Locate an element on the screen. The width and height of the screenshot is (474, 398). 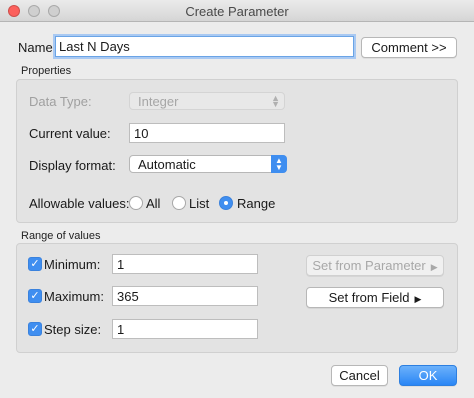
minimum-field: 1 is located at coordinates (185, 264).